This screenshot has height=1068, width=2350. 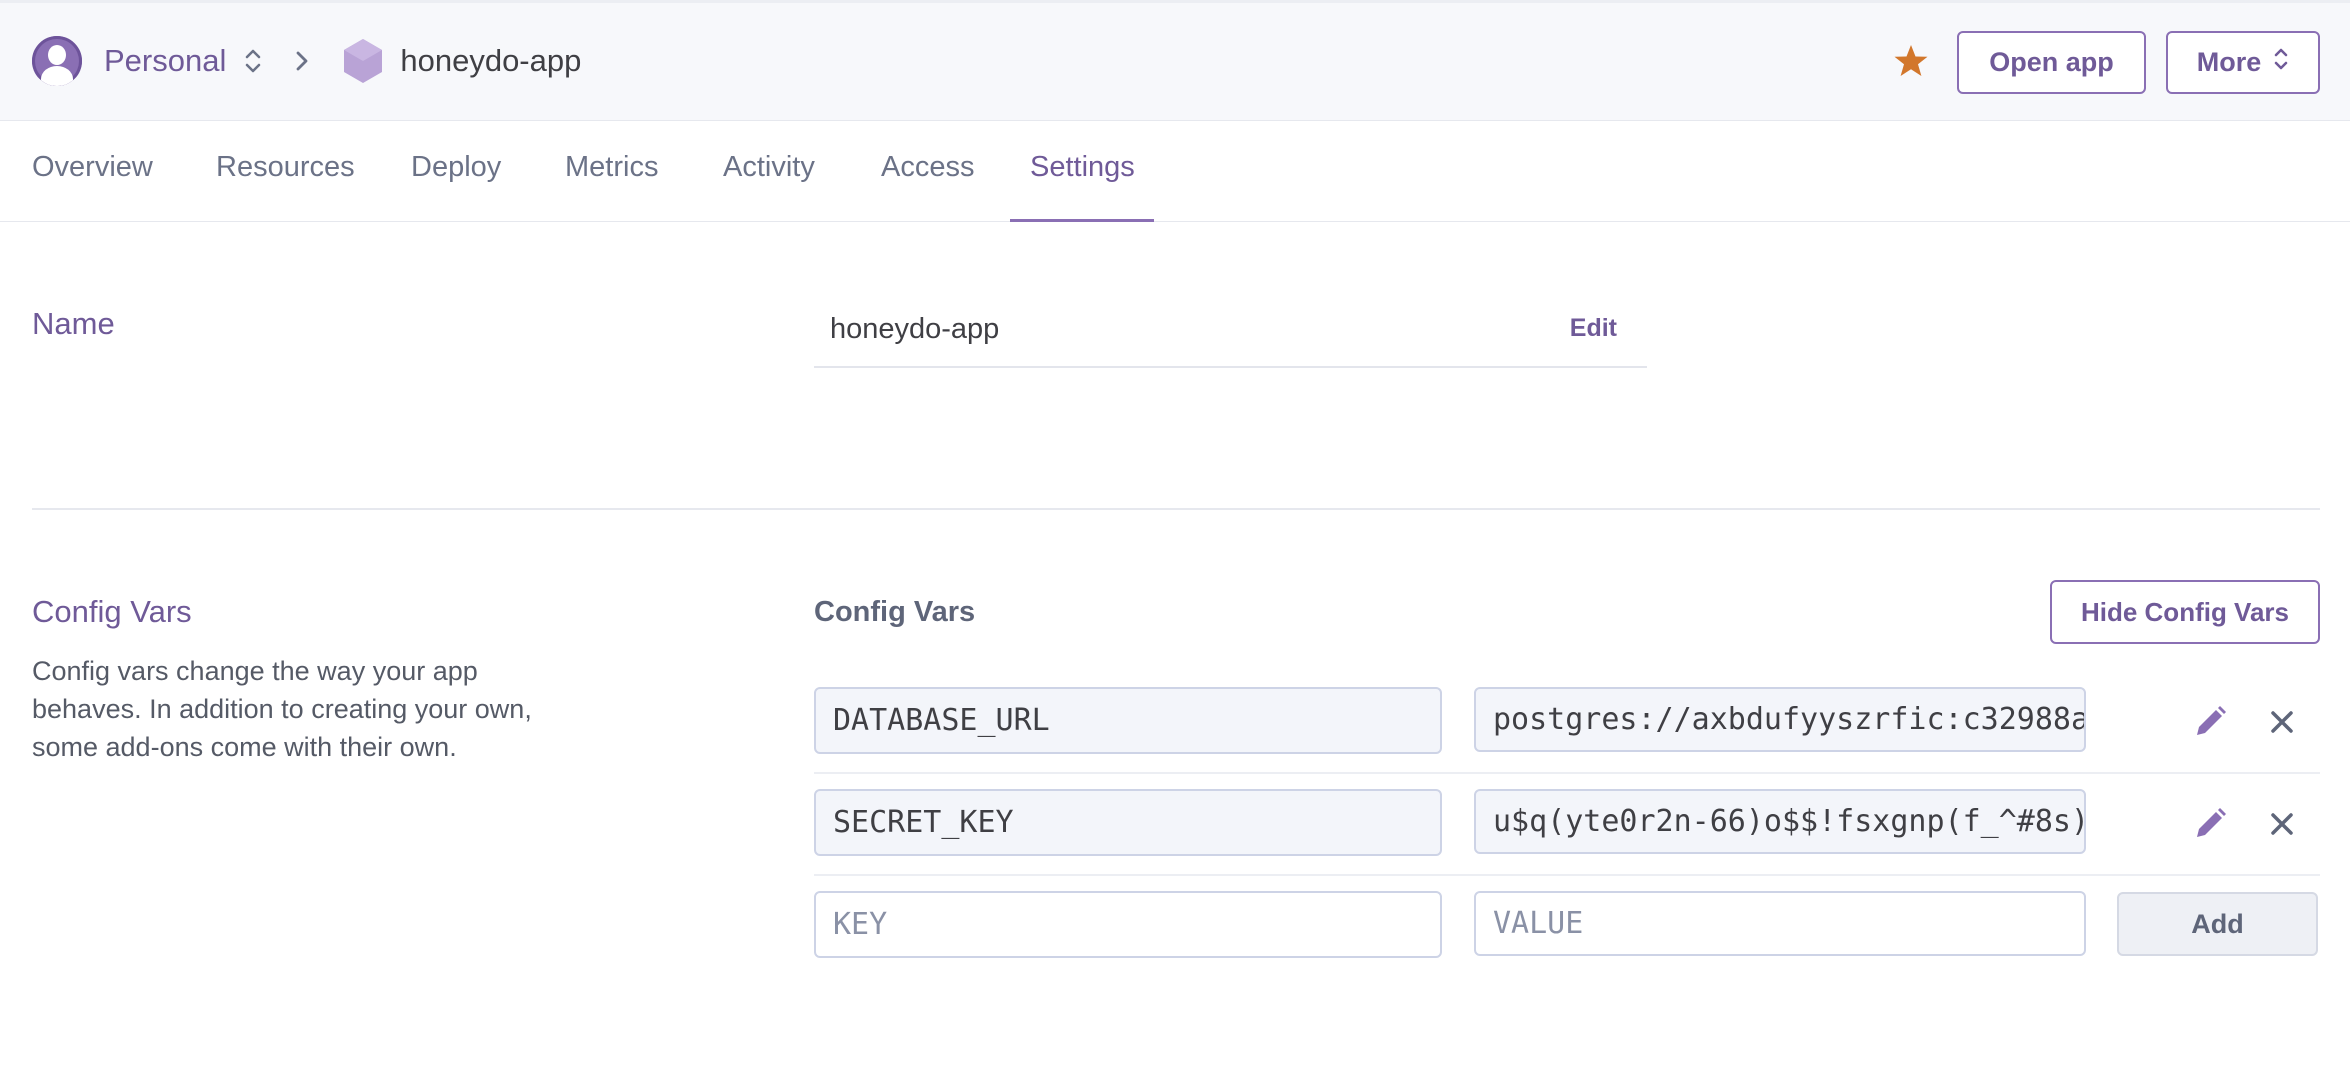 What do you see at coordinates (302, 61) in the screenshot?
I see `chevron-right-icon` at bounding box center [302, 61].